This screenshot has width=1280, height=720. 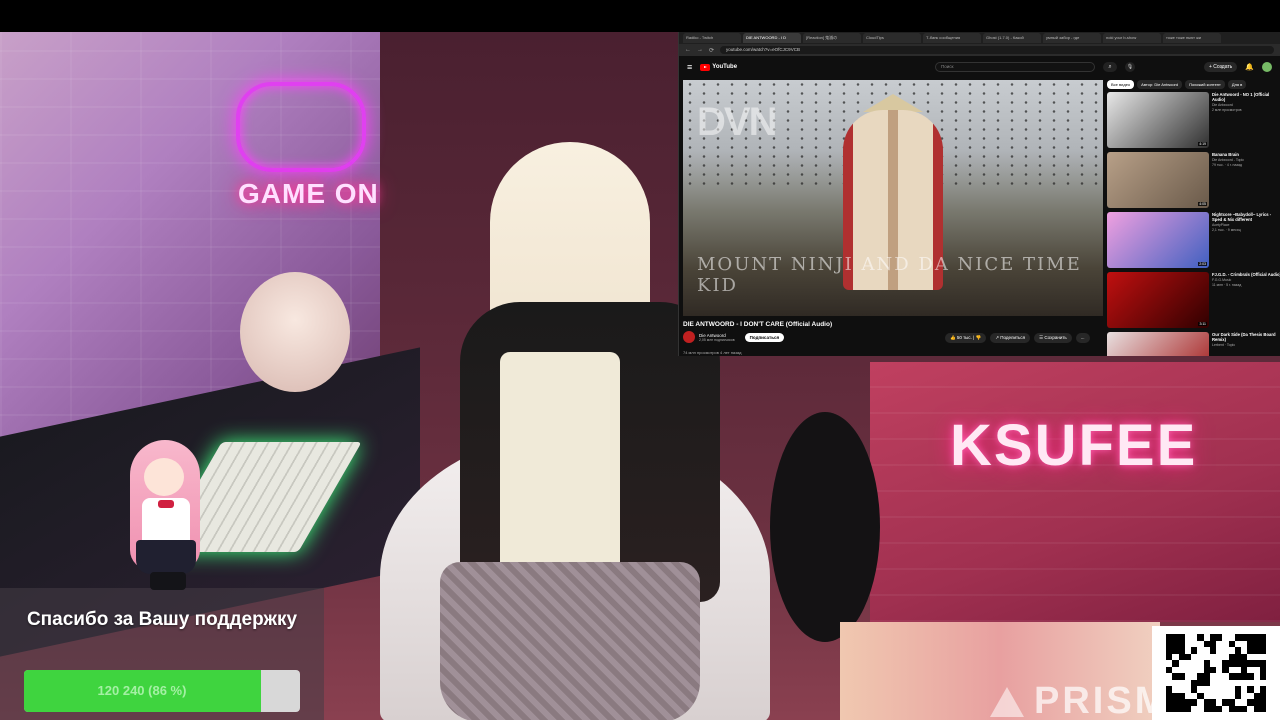 I want to click on related-video-thumbnail: 3:11, so click(x=1158, y=300).